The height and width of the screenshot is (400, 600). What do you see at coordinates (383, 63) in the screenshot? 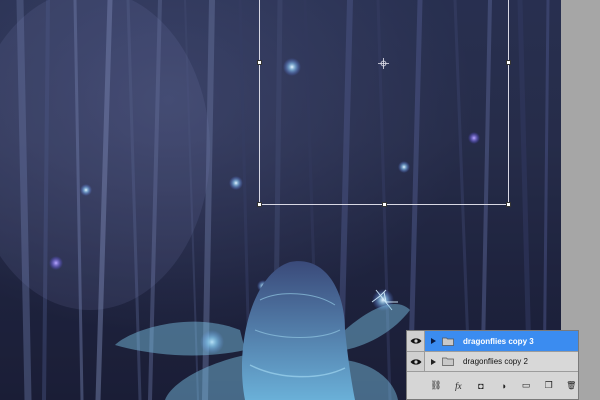
I see `transform-center-point-icon` at bounding box center [383, 63].